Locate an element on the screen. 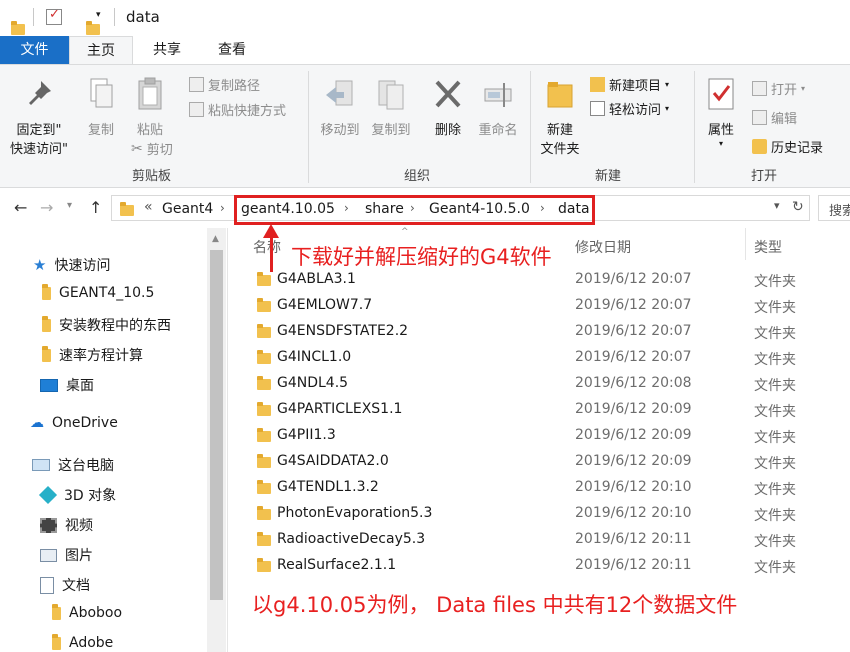 The height and width of the screenshot is (652, 850). nav-item-adobe: Adobe is located at coordinates (82, 642).